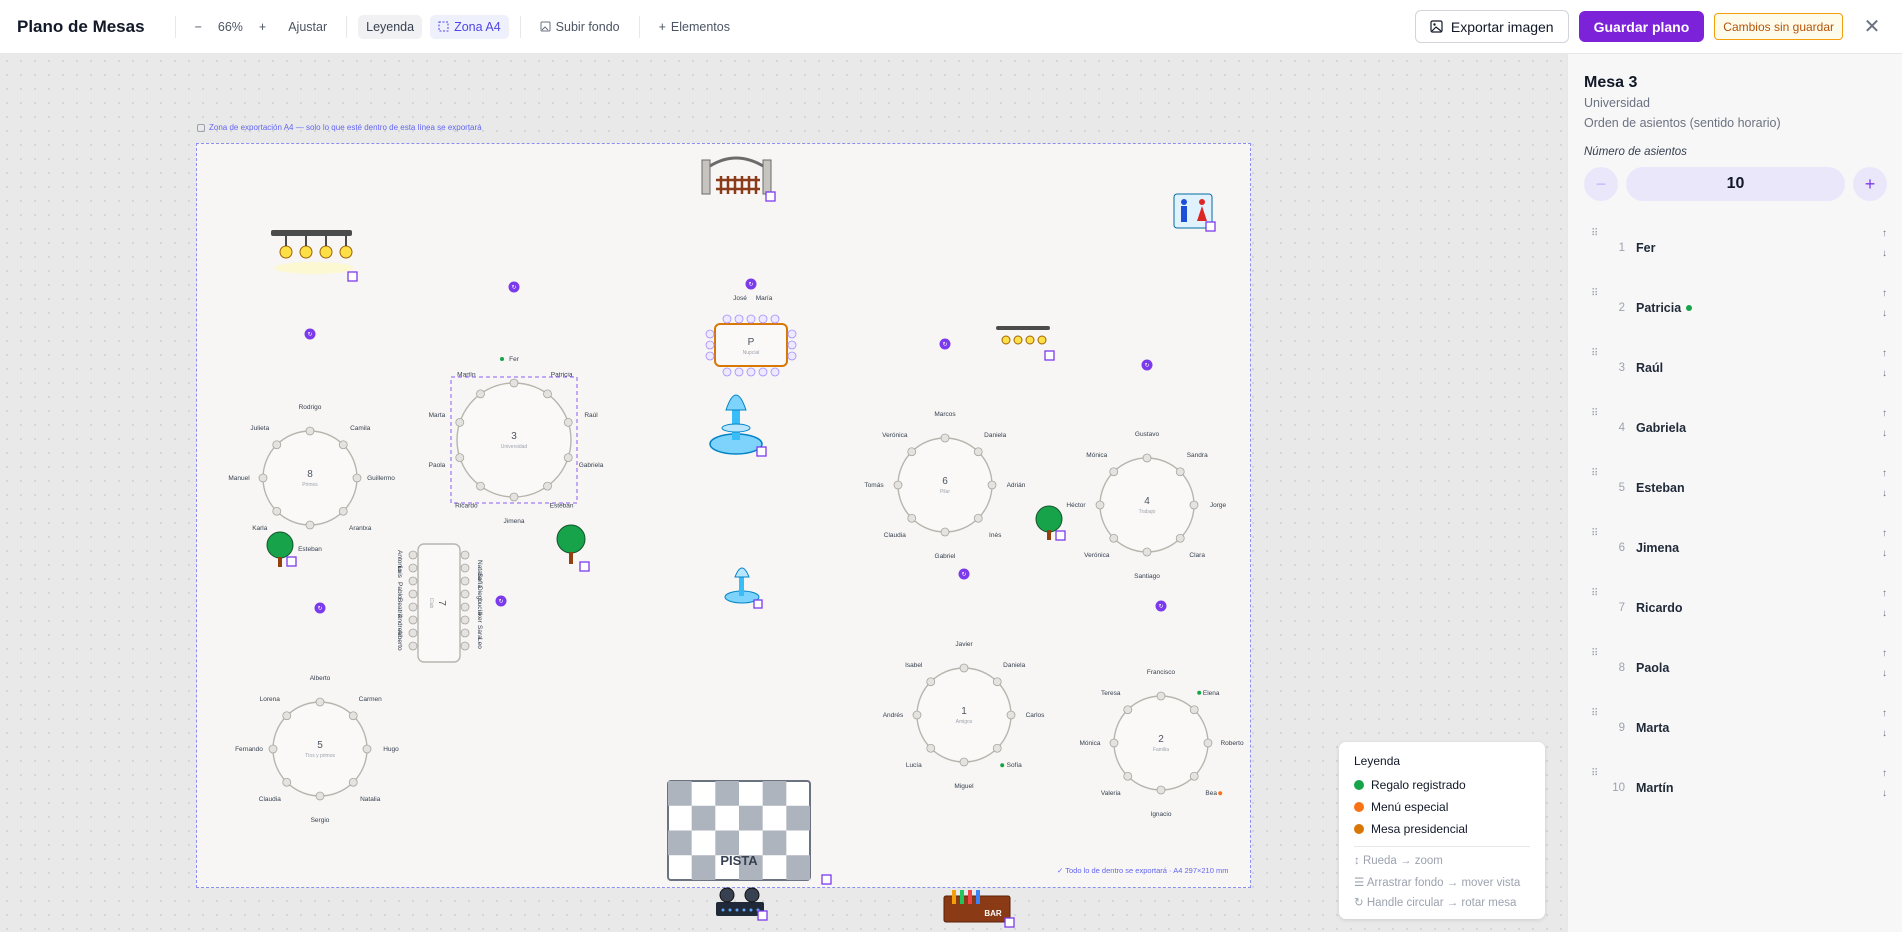 The height and width of the screenshot is (932, 1902). I want to click on seat-count-value: 10, so click(1735, 184).